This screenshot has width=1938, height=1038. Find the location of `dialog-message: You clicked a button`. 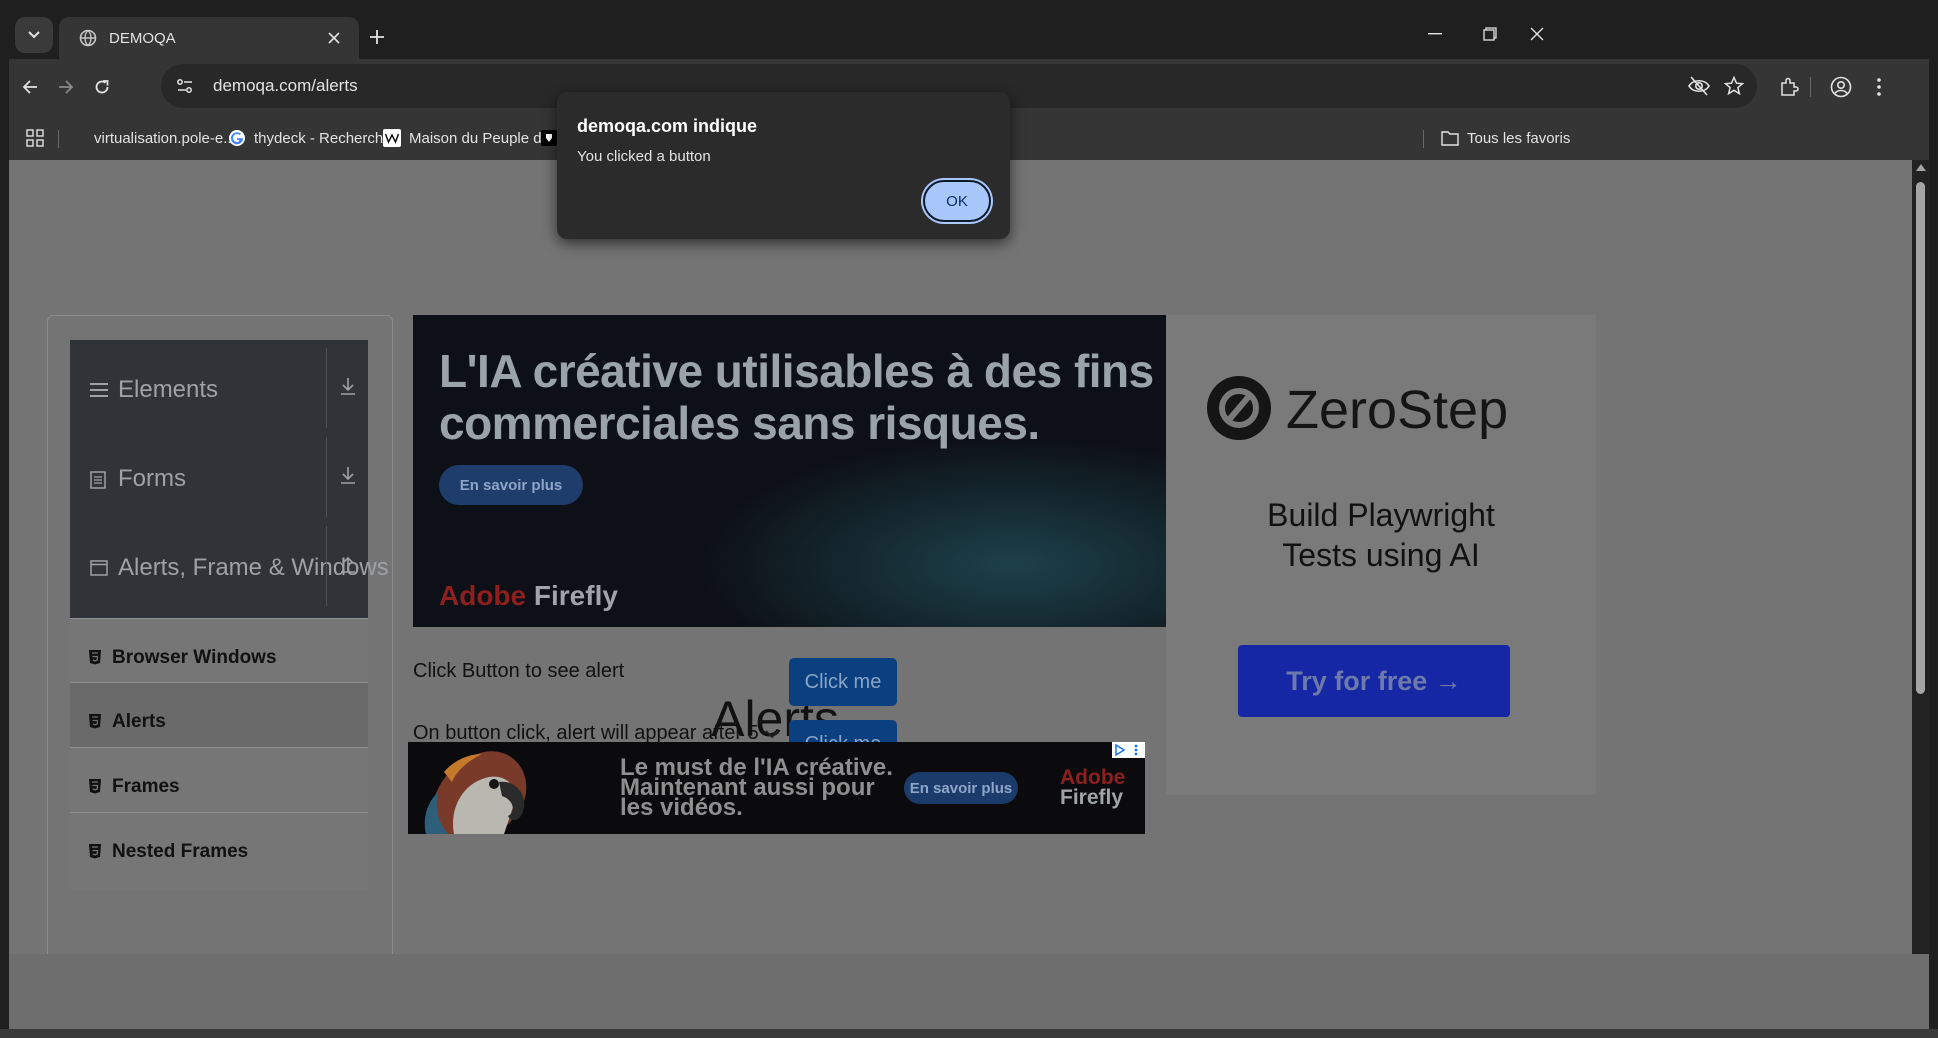

dialog-message: You clicked a button is located at coordinates (644, 156).